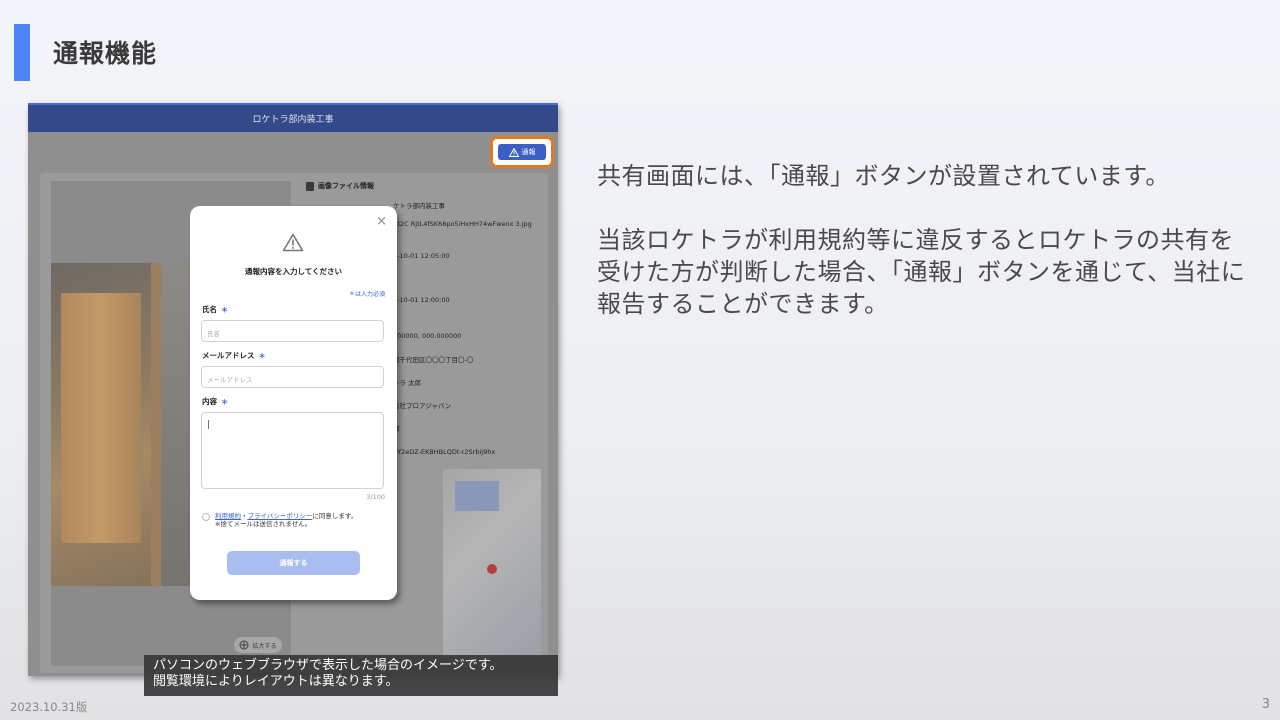 The width and height of the screenshot is (1280, 720). I want to click on version-label: 2023.10.31版, so click(49, 707).